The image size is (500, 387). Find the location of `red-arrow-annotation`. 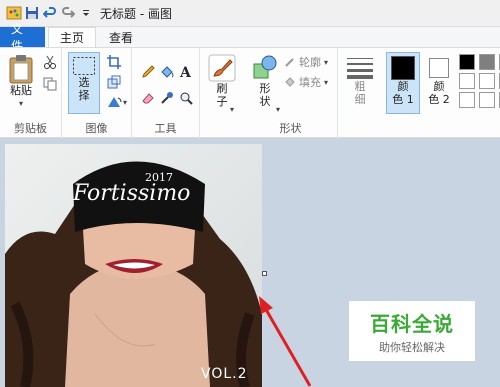

red-arrow-annotation is located at coordinates (285, 341).